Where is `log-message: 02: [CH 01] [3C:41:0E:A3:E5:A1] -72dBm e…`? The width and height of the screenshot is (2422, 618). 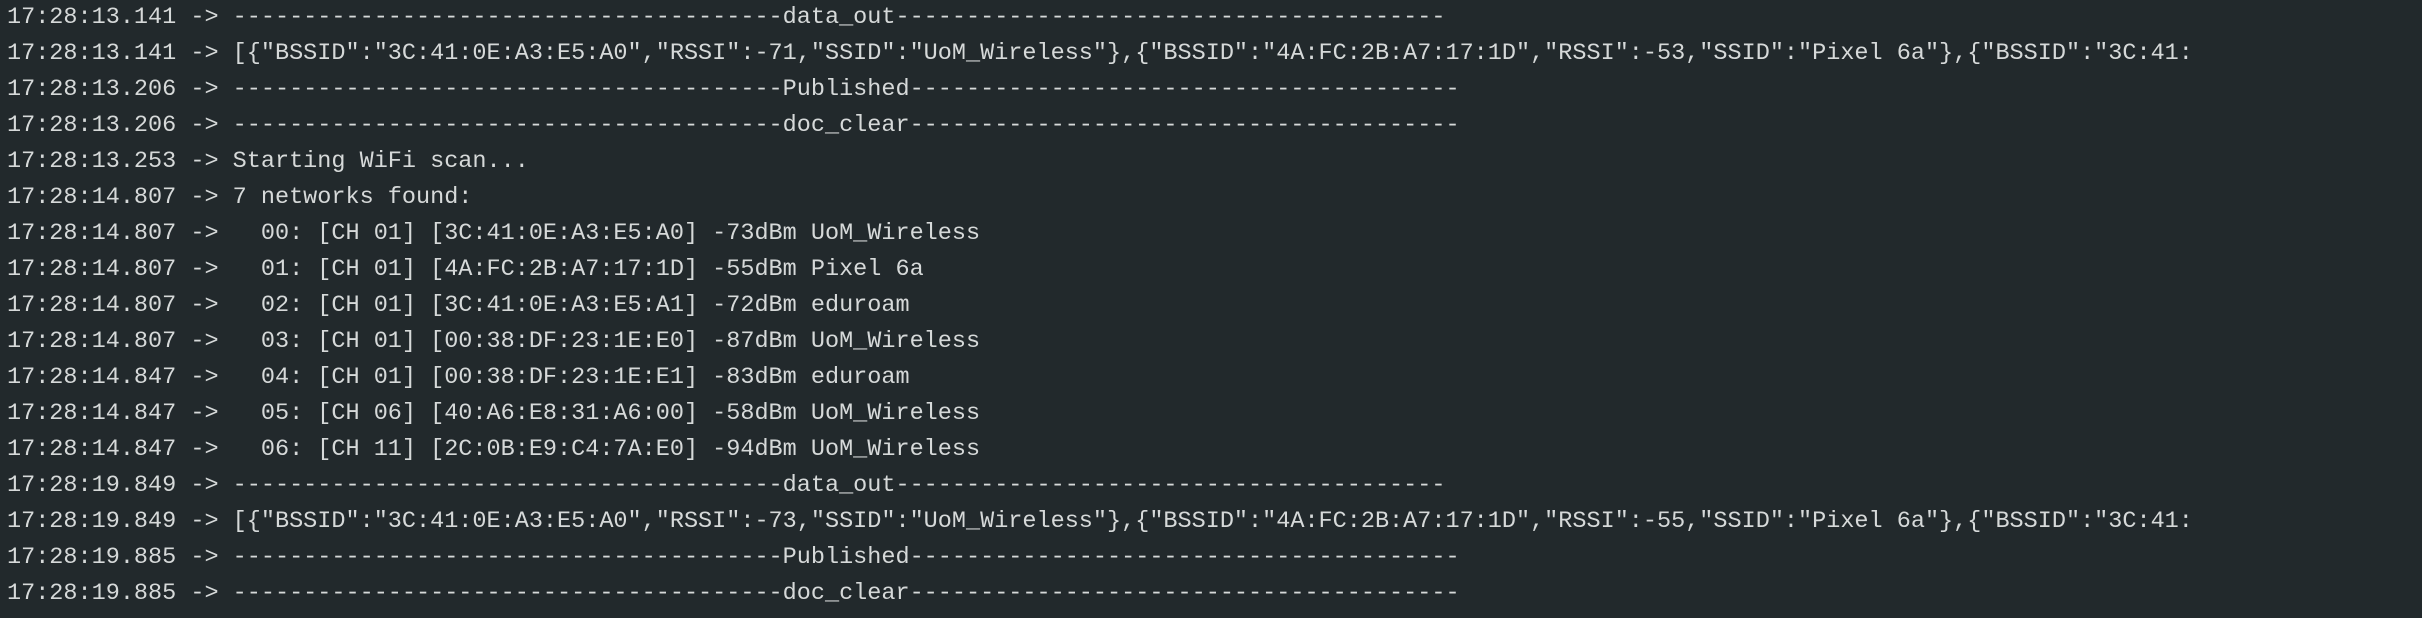 log-message: 02: [CH 01] [3C:41:0E:A3:E5:A1] -72dBm e… is located at coordinates (571, 305).